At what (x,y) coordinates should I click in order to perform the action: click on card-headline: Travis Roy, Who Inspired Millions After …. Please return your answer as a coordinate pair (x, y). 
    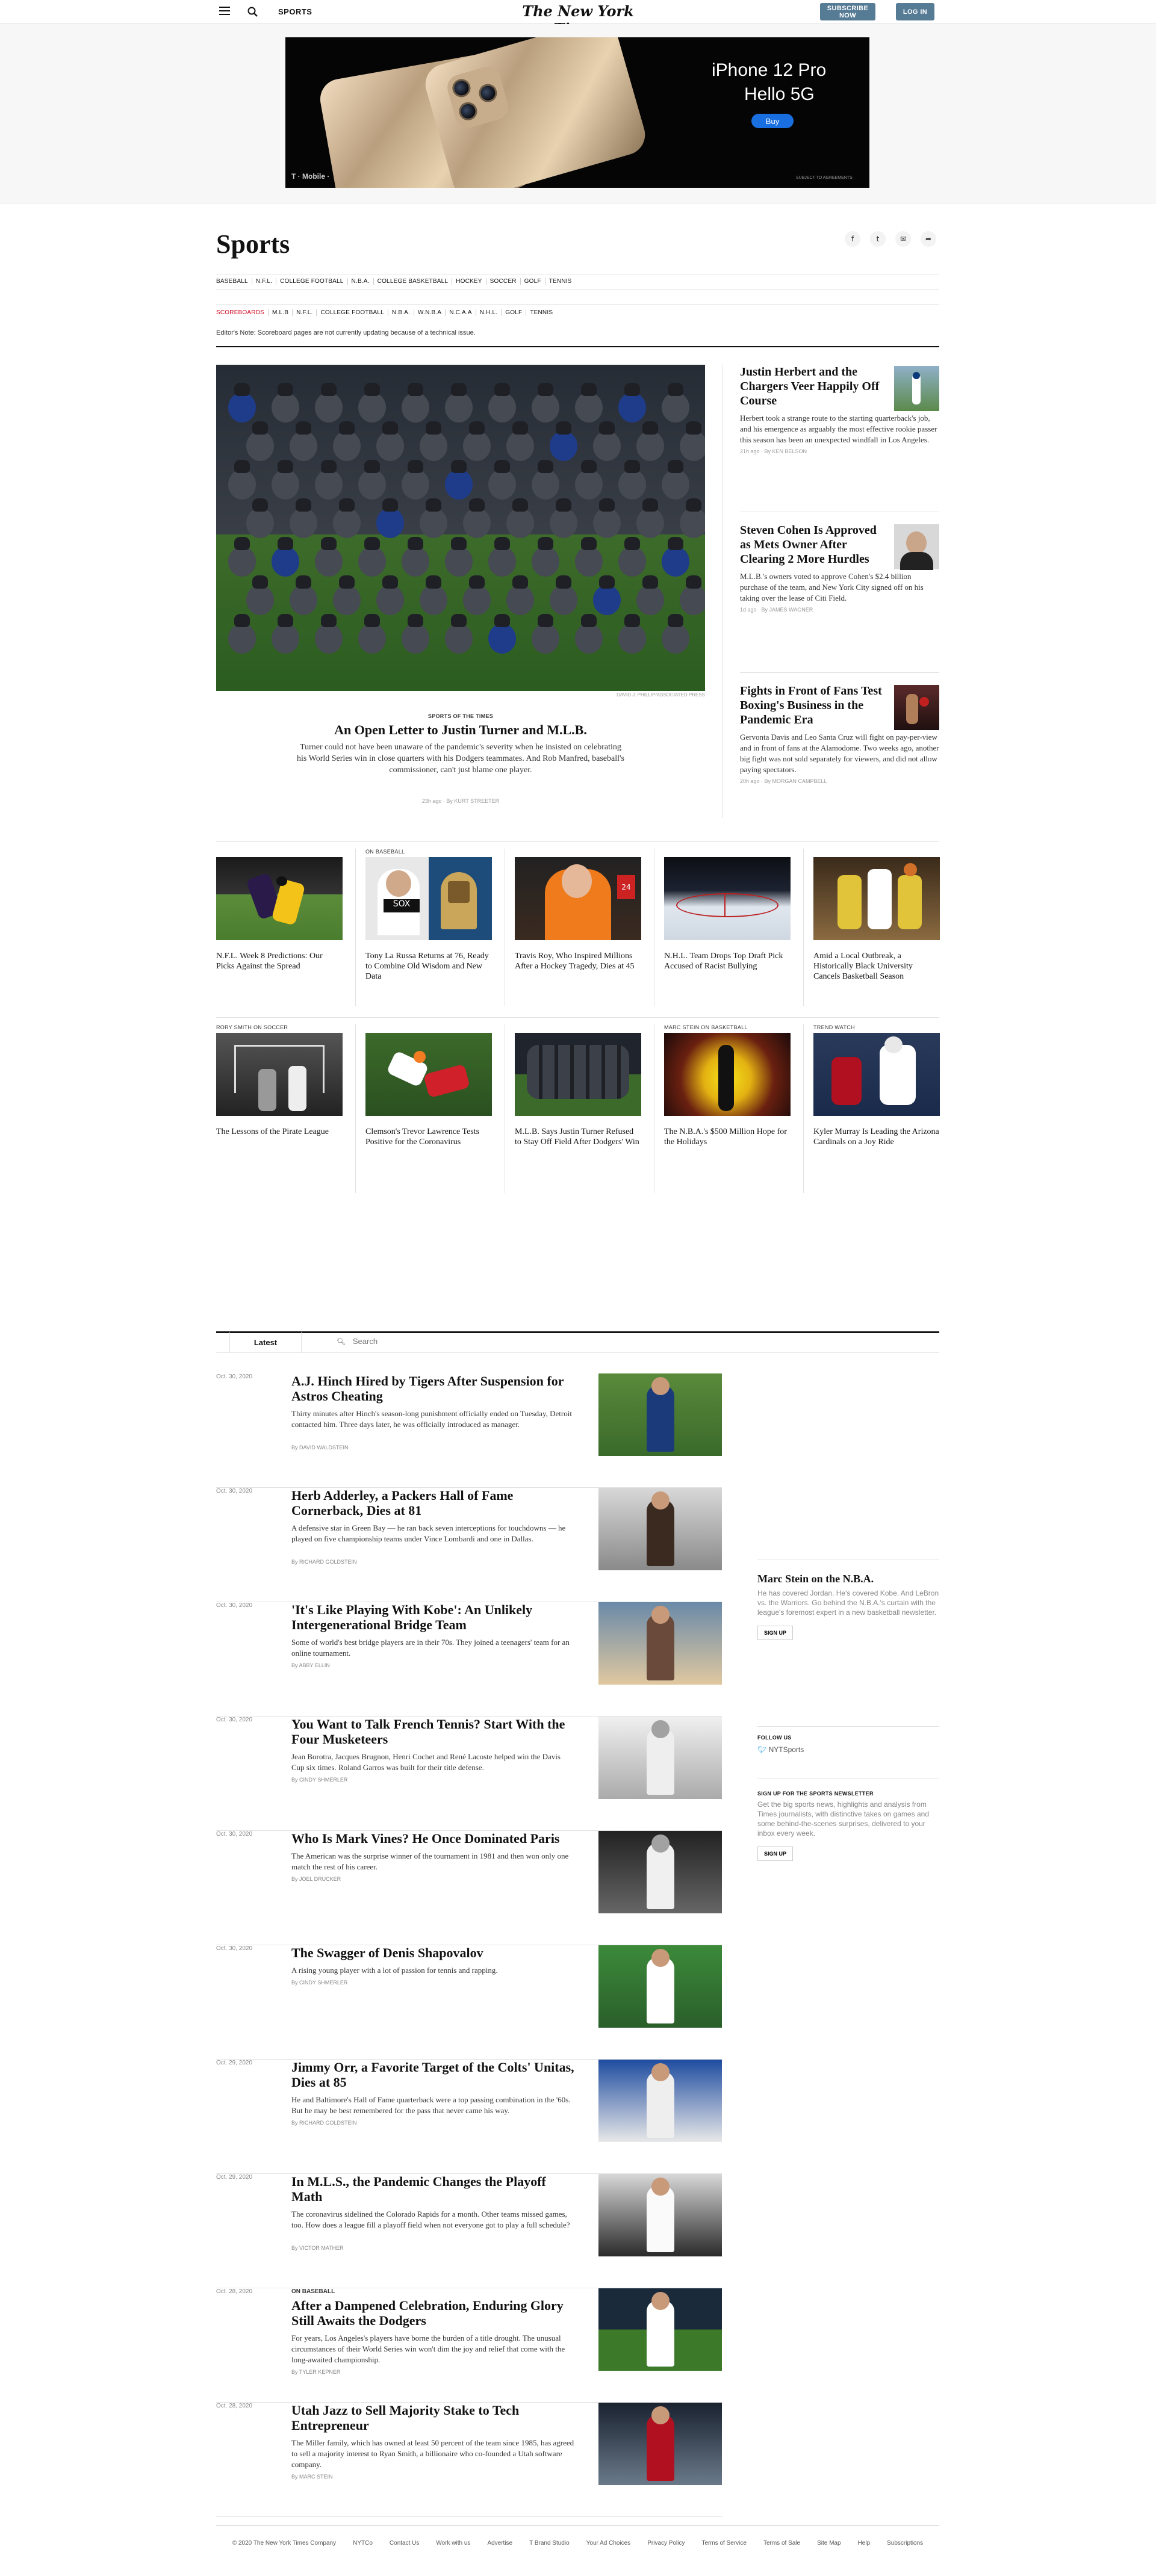
    Looking at the image, I should click on (578, 961).